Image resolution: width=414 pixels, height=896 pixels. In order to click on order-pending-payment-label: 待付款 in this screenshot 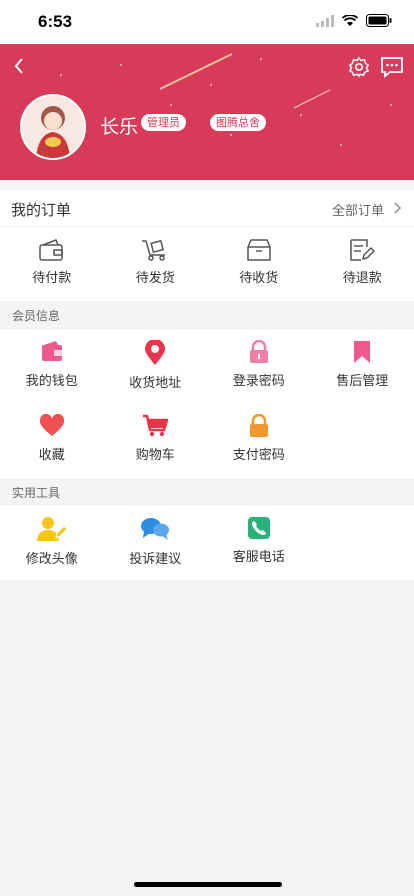, I will do `click(52, 278)`.